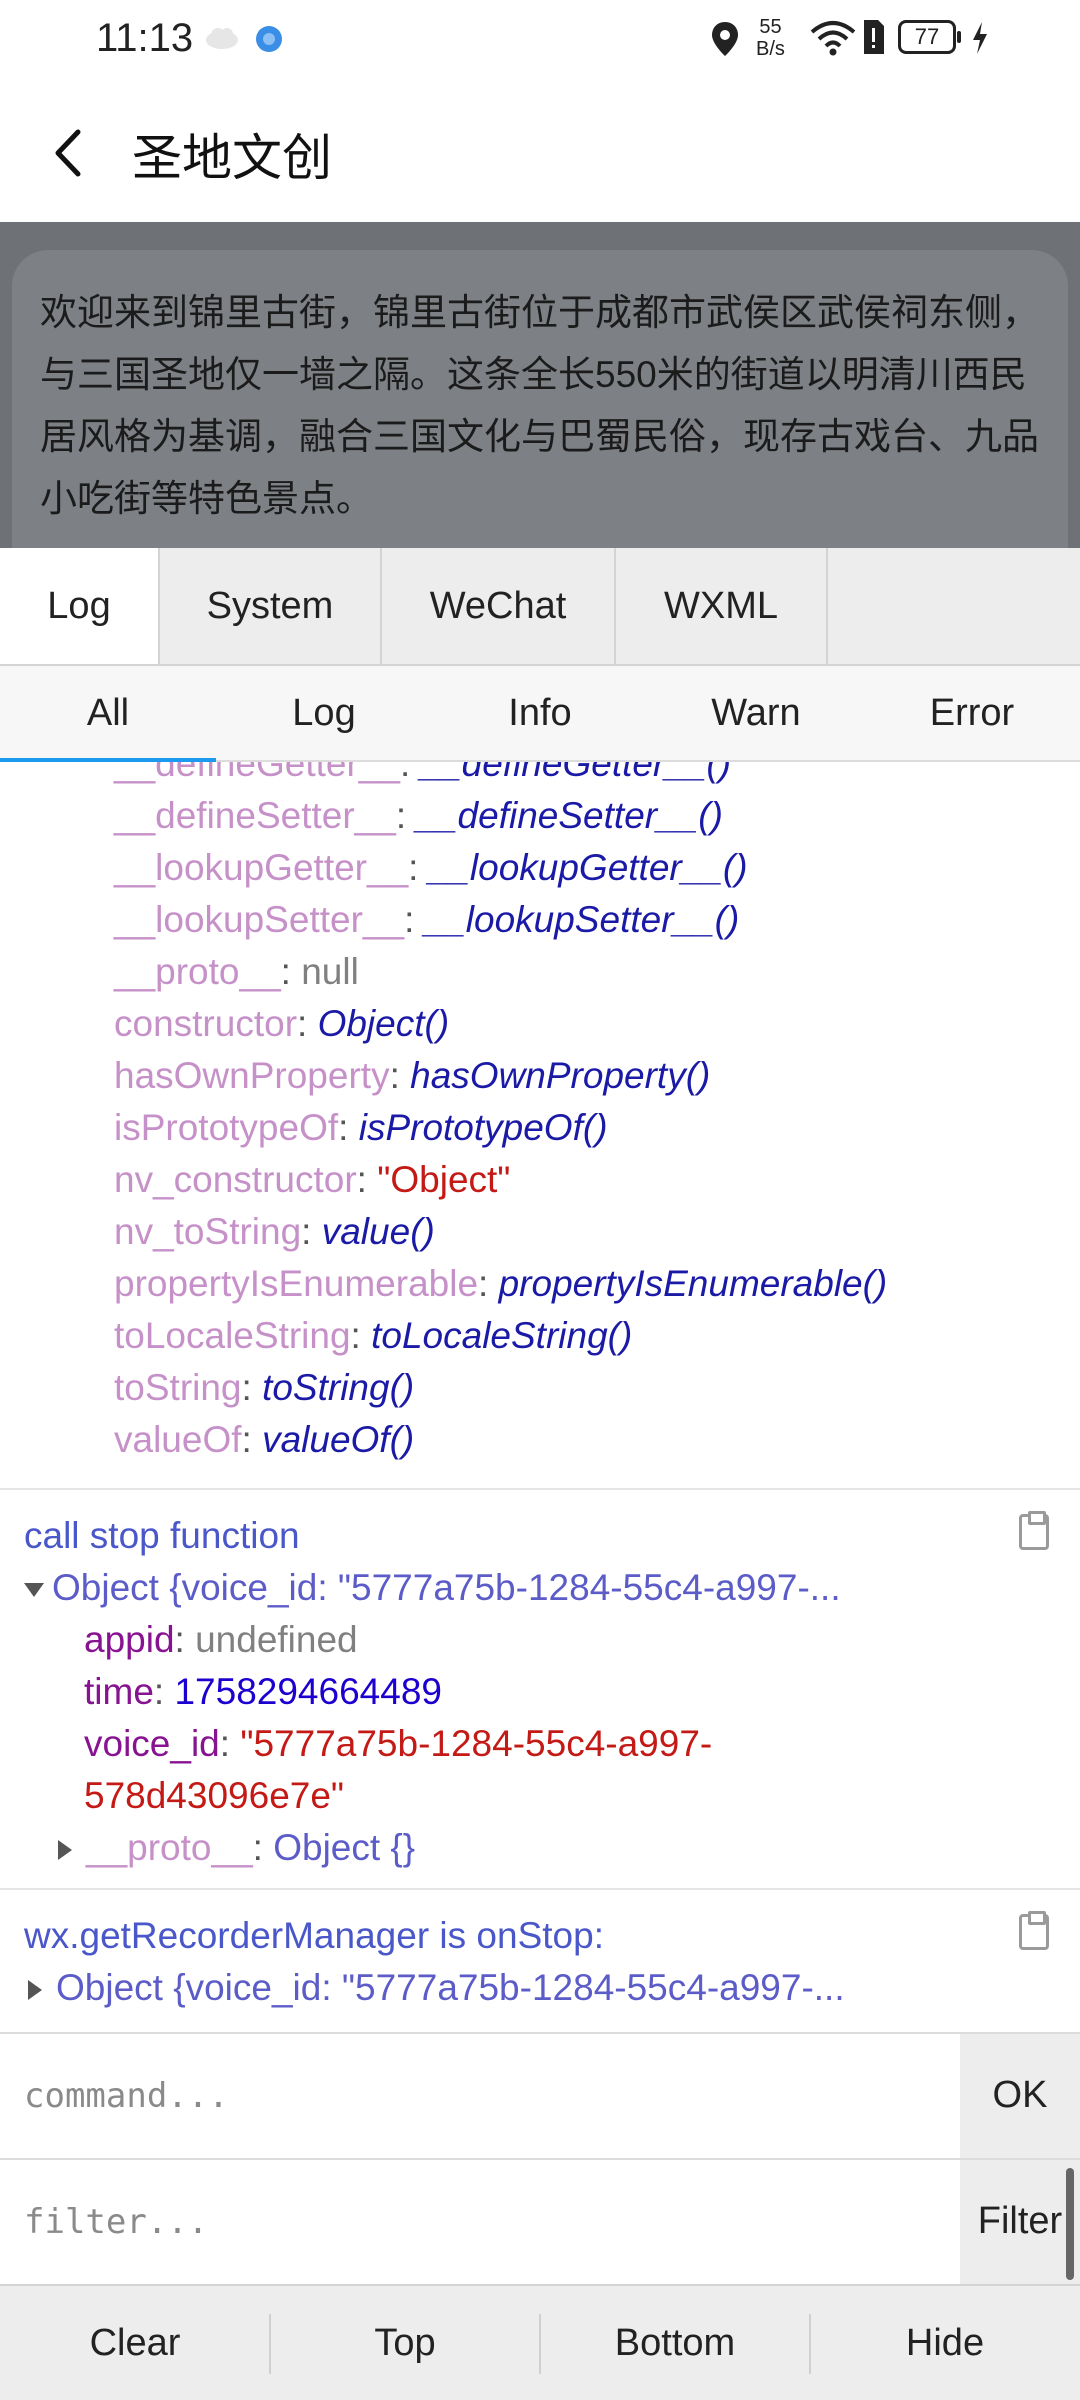 This screenshot has width=1080, height=2400. I want to click on proto-entry-key: nv_constructor, so click(235, 1179).